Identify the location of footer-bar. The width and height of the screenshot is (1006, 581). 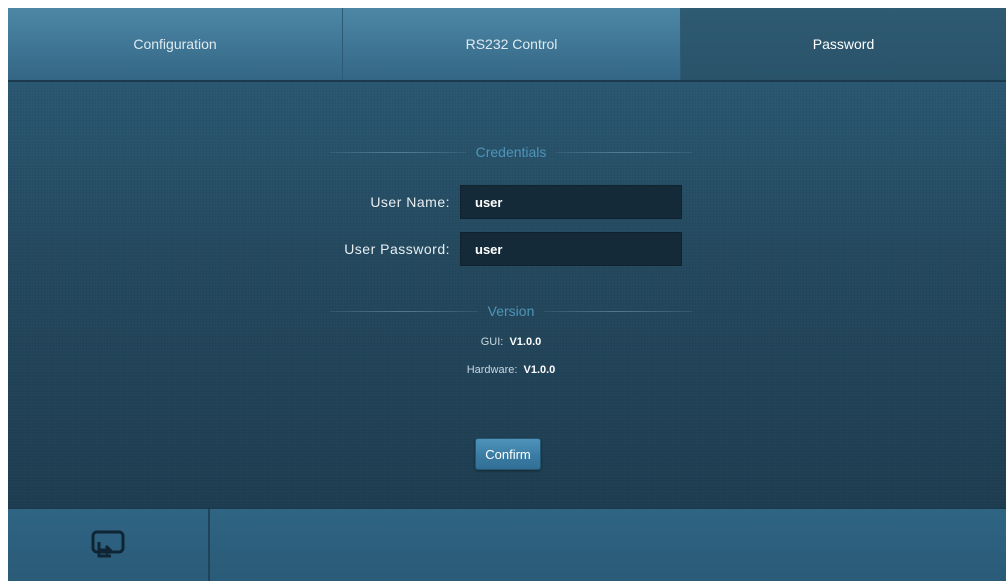
(507, 544).